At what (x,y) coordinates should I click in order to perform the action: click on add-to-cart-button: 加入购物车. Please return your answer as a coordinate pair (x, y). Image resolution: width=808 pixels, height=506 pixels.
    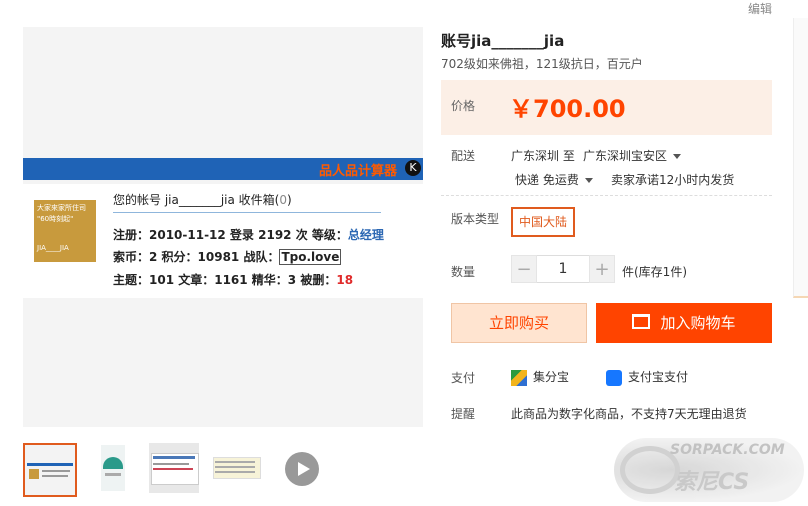
    Looking at the image, I should click on (684, 323).